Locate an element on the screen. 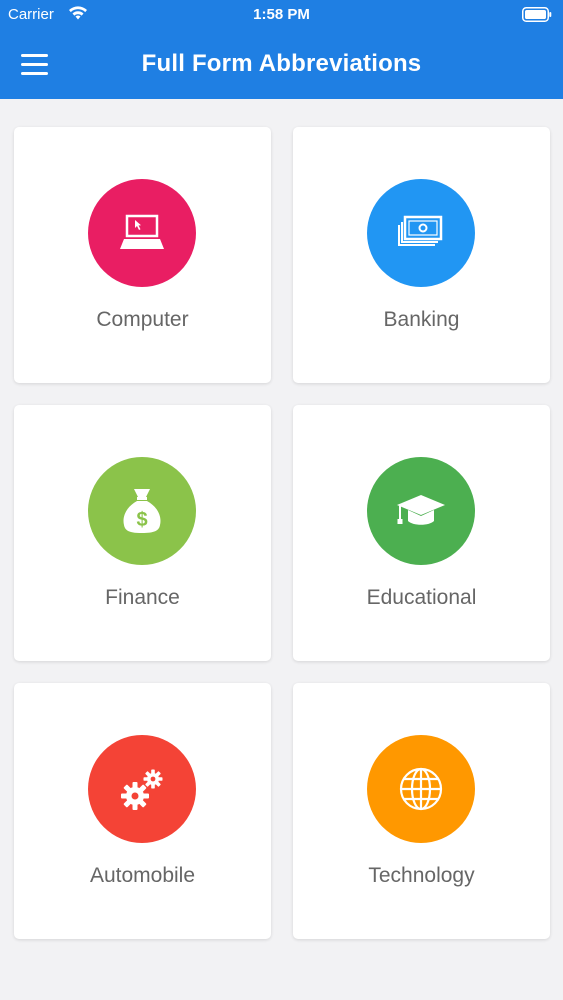 The height and width of the screenshot is (1000, 563). category-card-computer: Computer is located at coordinates (142, 255).